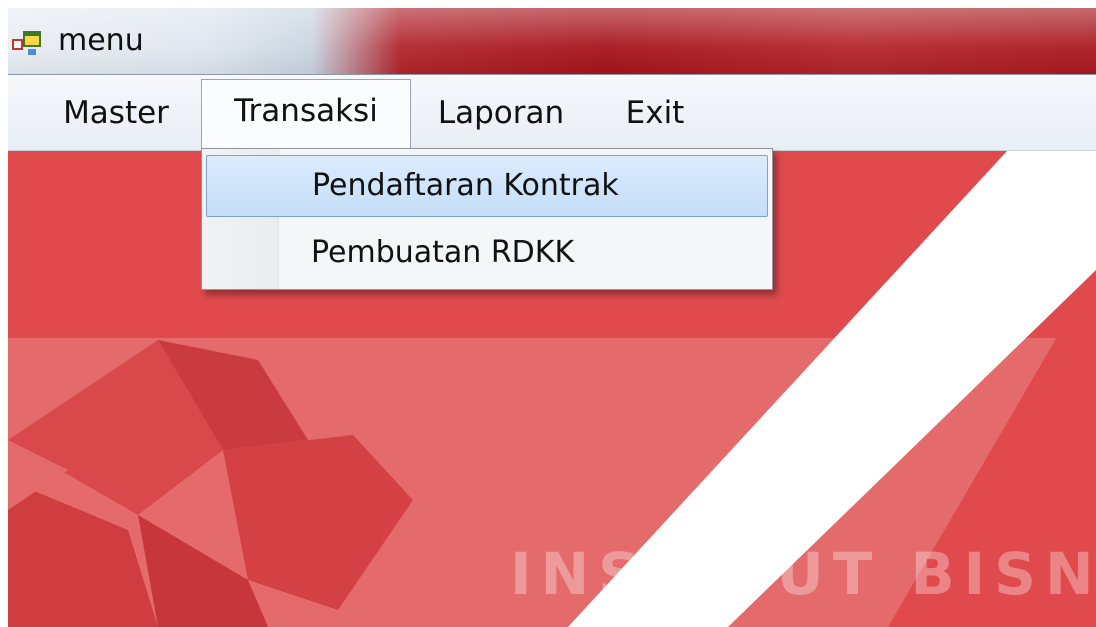 The width and height of the screenshot is (1096, 627). What do you see at coordinates (501, 113) in the screenshot?
I see `menu-laporan: Laporan` at bounding box center [501, 113].